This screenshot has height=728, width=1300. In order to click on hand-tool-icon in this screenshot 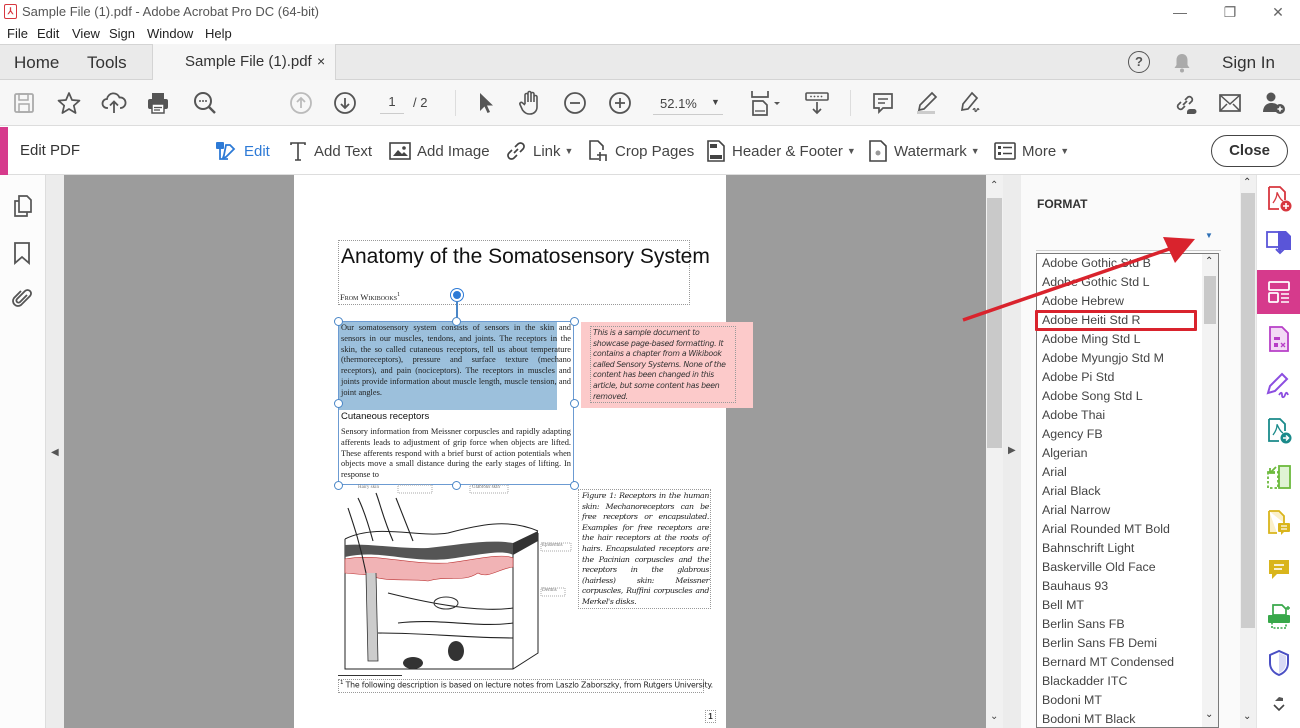, I will do `click(530, 103)`.